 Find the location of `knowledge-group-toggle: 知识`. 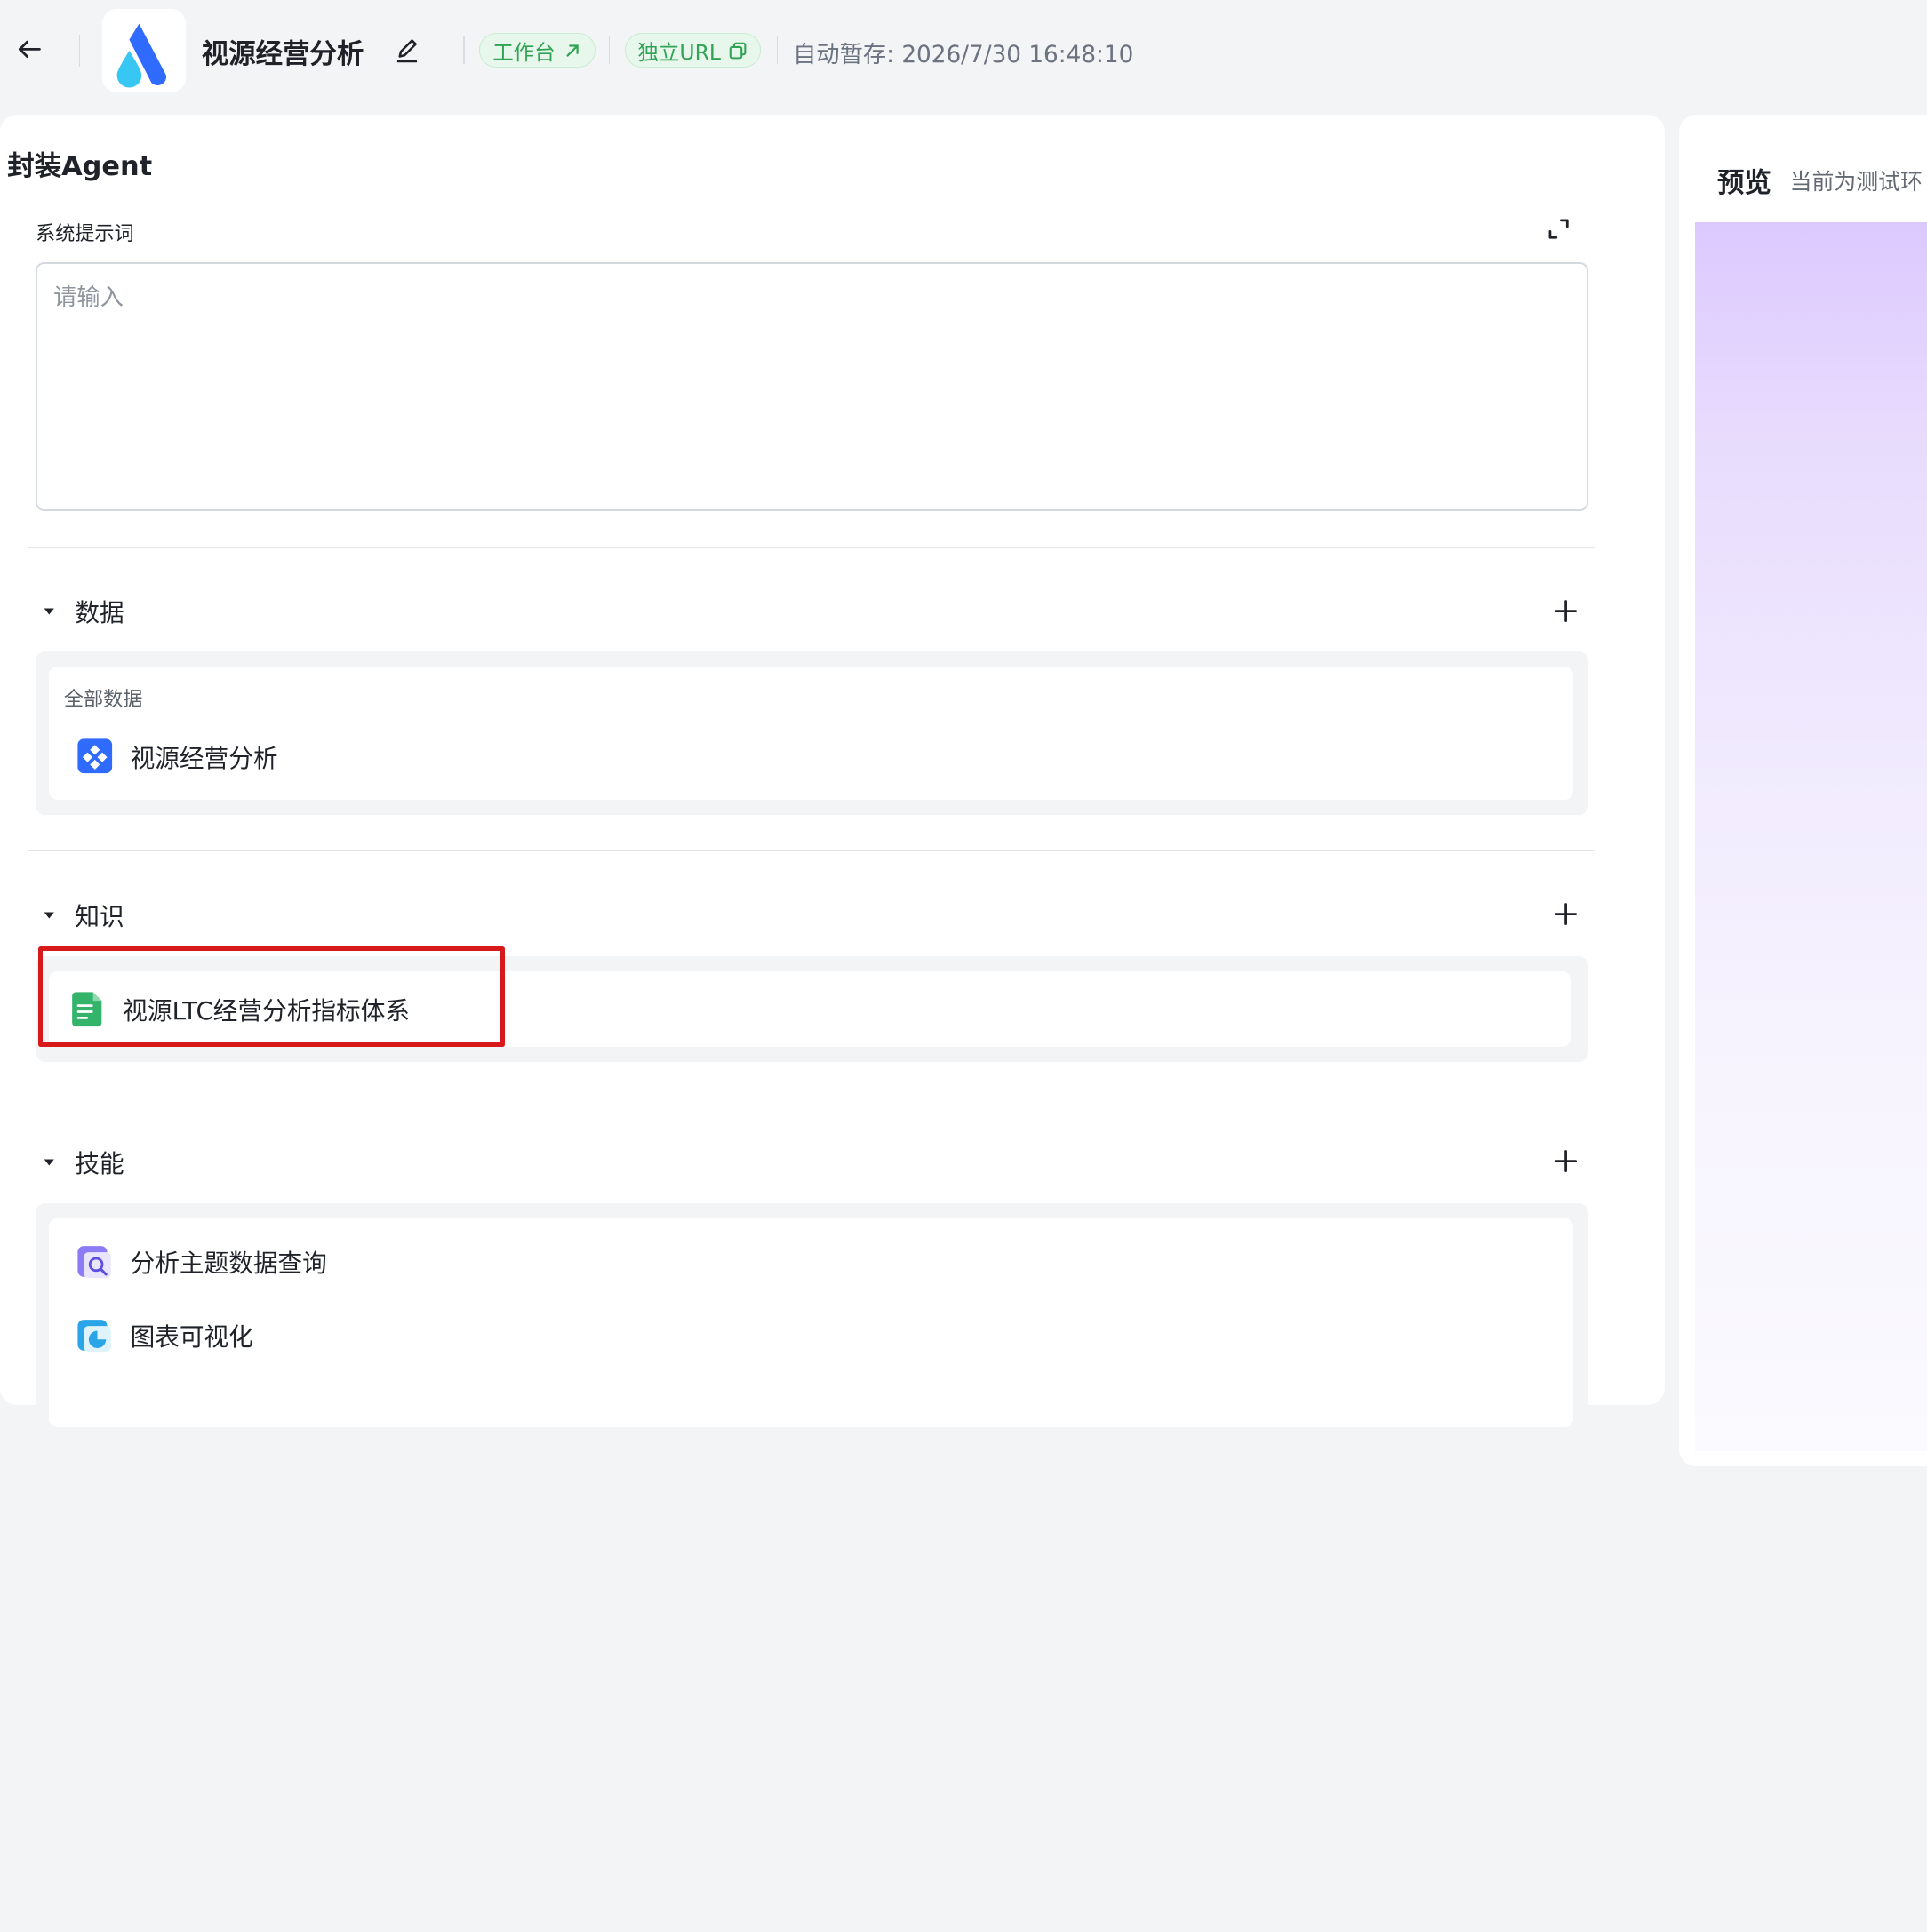

knowledge-group-toggle: 知识 is located at coordinates (80, 914).